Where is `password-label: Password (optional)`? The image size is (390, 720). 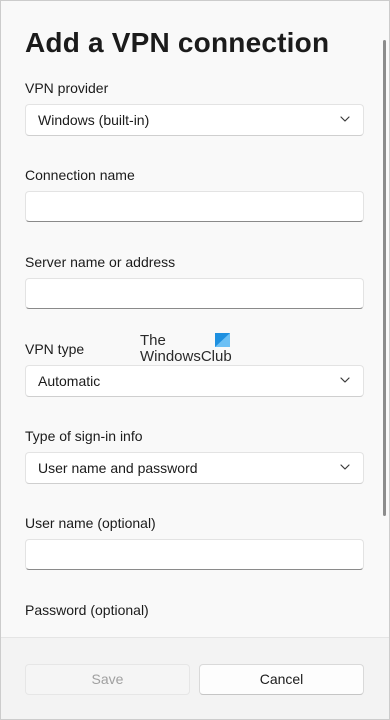
password-label: Password (optional) is located at coordinates (87, 610).